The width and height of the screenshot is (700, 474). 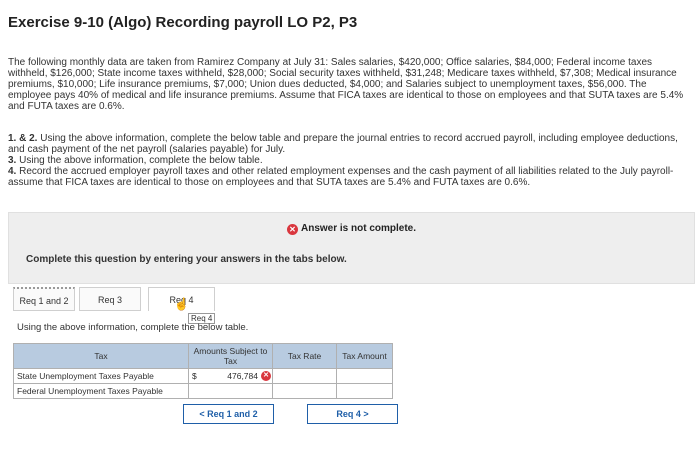 I want to click on table-row: Federal Unemployment Taxes Payable, so click(x=203, y=391).